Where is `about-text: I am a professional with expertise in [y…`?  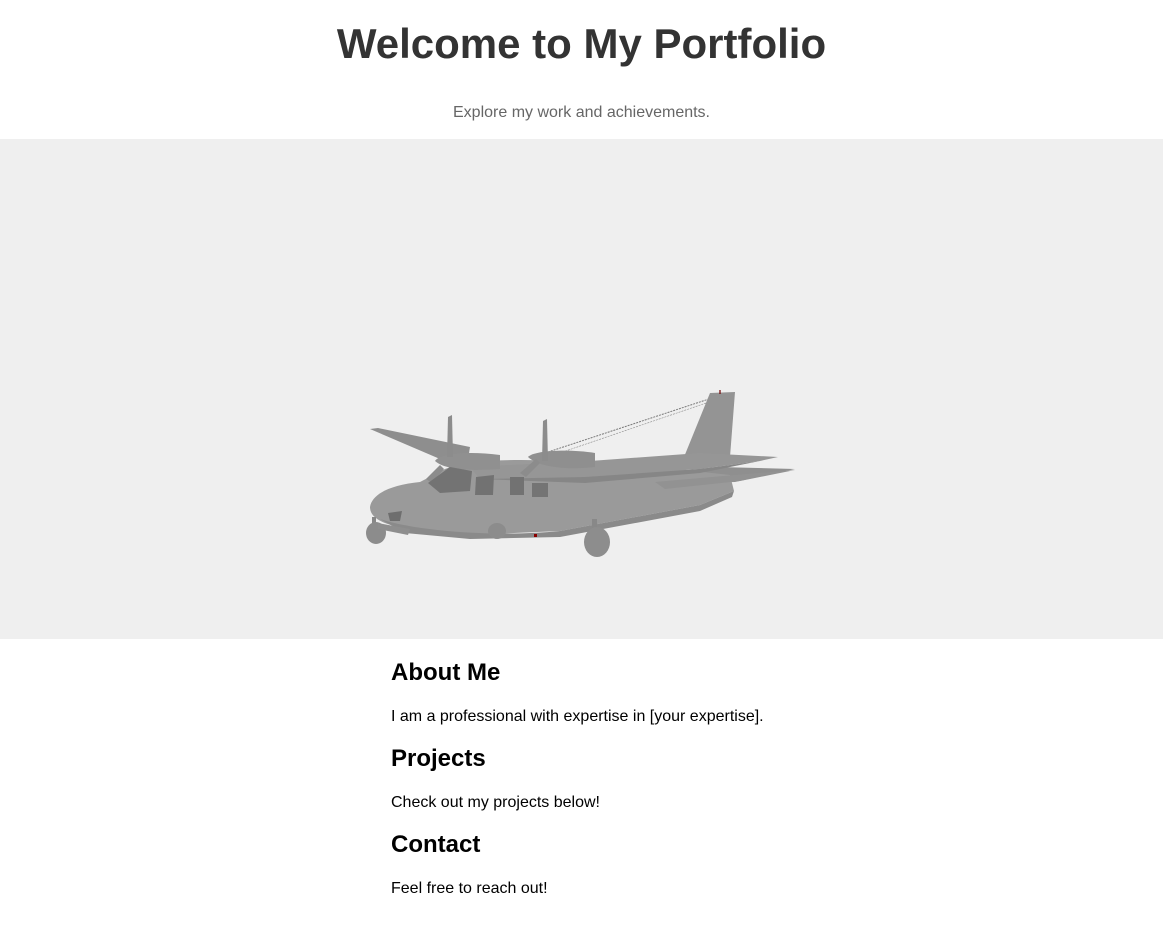
about-text: I am a professional with expertise in [y… is located at coordinates (577, 716).